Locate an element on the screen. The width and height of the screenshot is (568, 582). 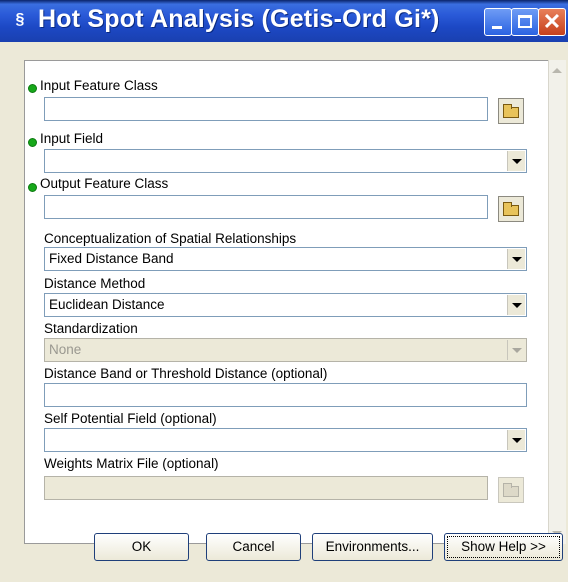
input-feature-class-field is located at coordinates (266, 109).